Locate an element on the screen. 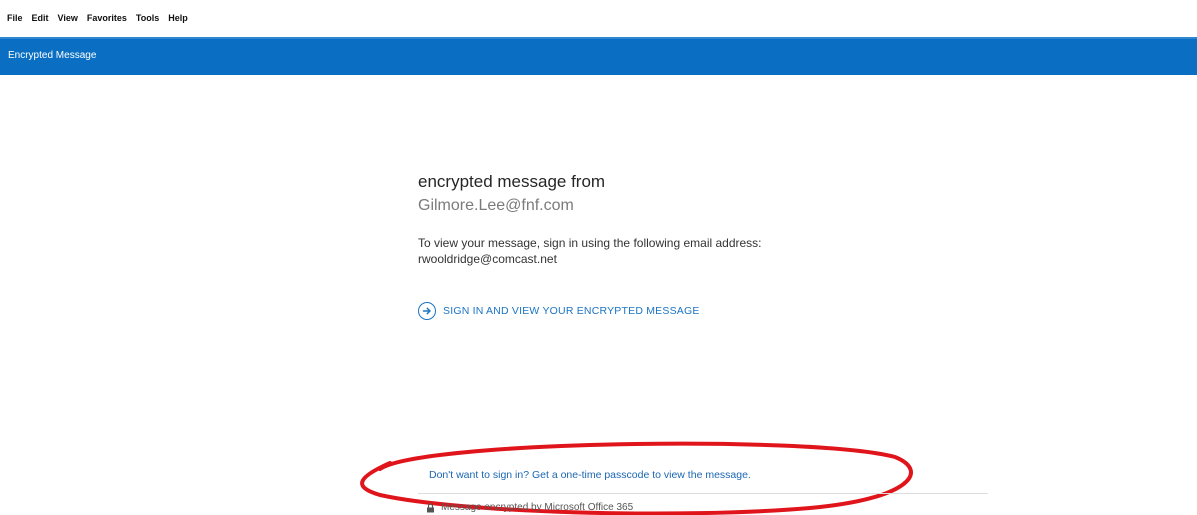  menu-file: File is located at coordinates (15, 18).